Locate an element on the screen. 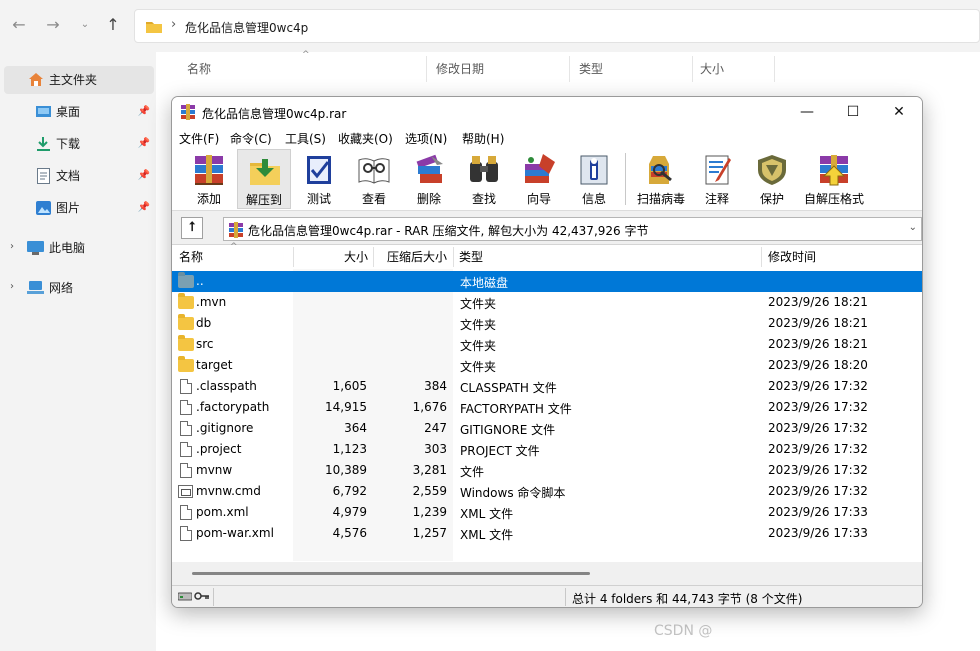 The image size is (980, 651). toolbar-wizard-button: 向导 is located at coordinates (539, 179).